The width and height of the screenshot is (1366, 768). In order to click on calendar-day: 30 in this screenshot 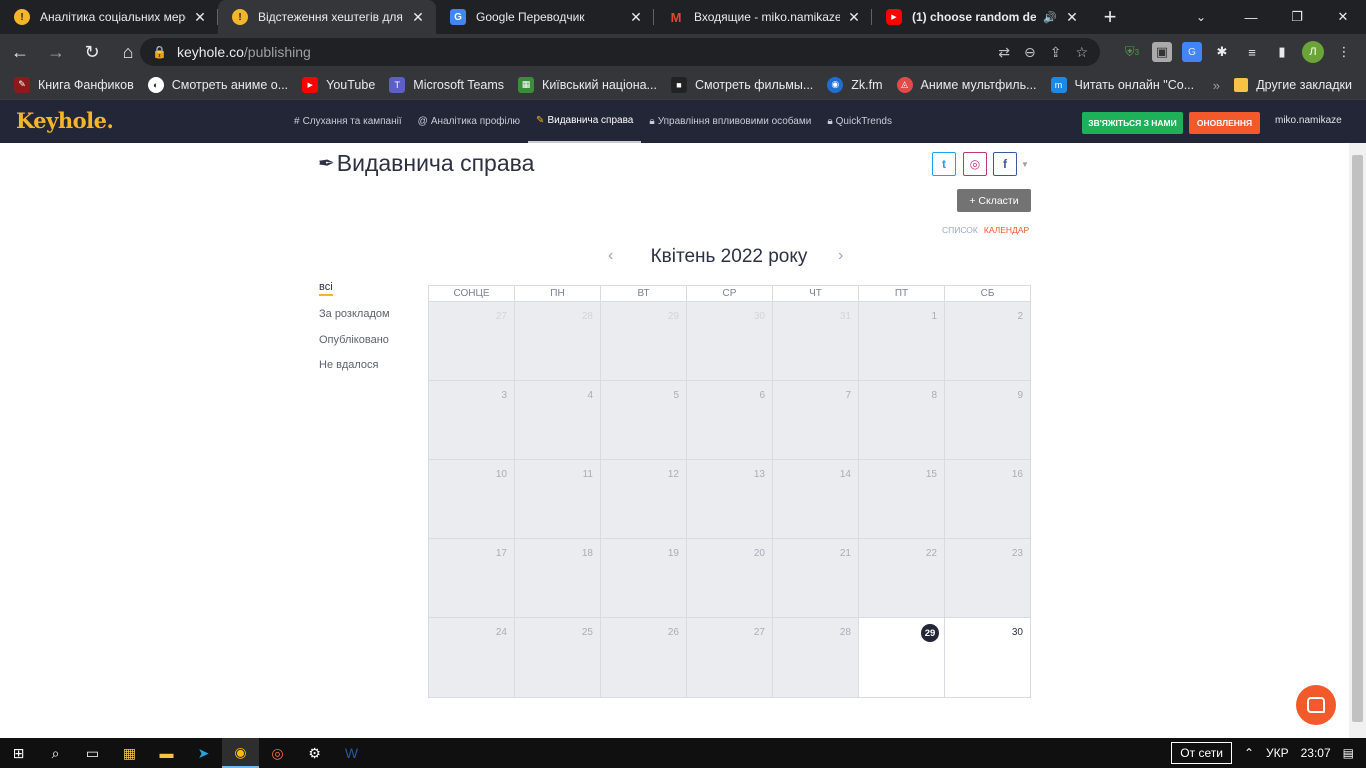, I will do `click(987, 657)`.